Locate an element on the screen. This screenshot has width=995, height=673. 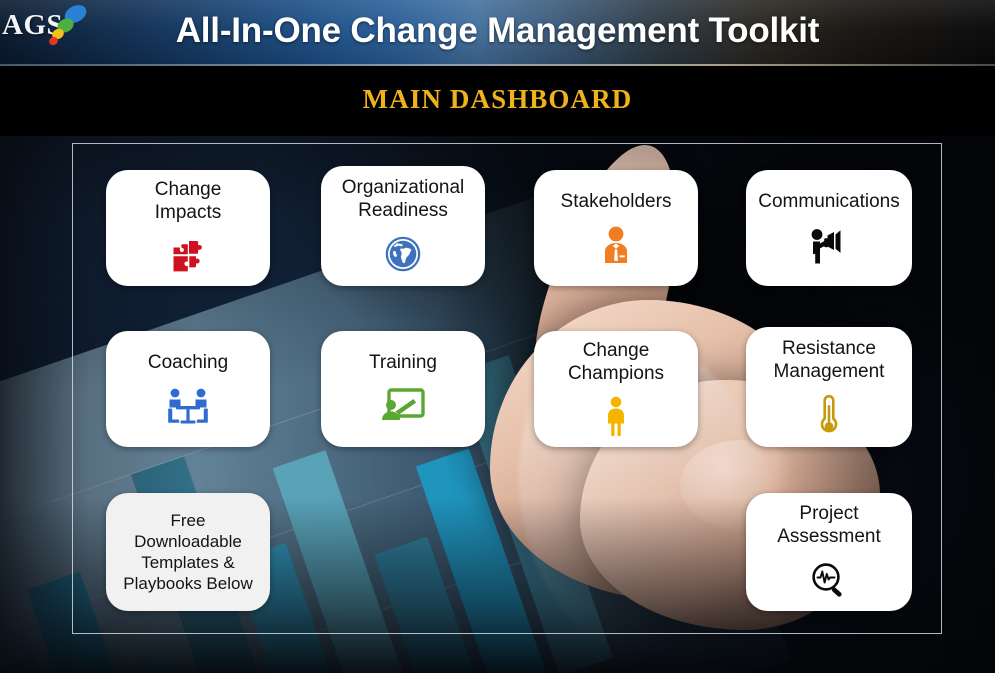
card-communications: Communications is located at coordinates (829, 228).